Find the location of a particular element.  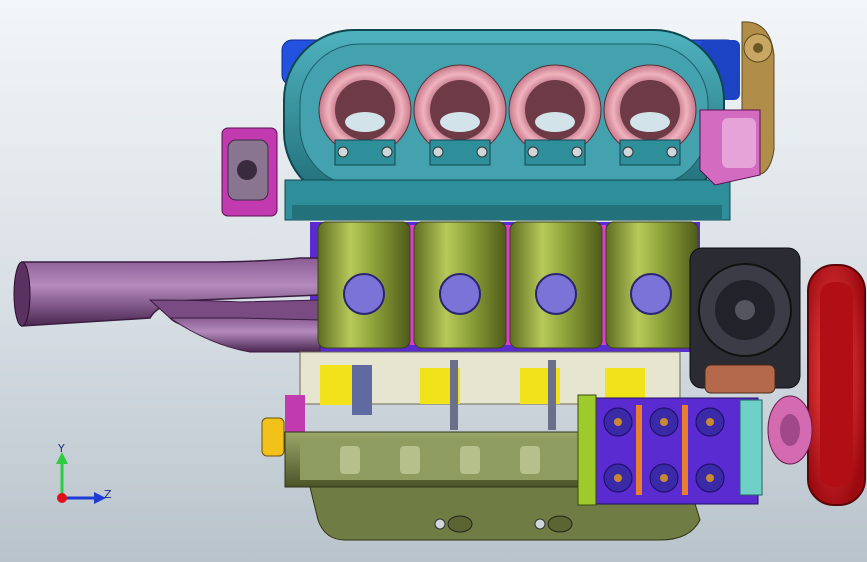

alternator is located at coordinates (745, 320).